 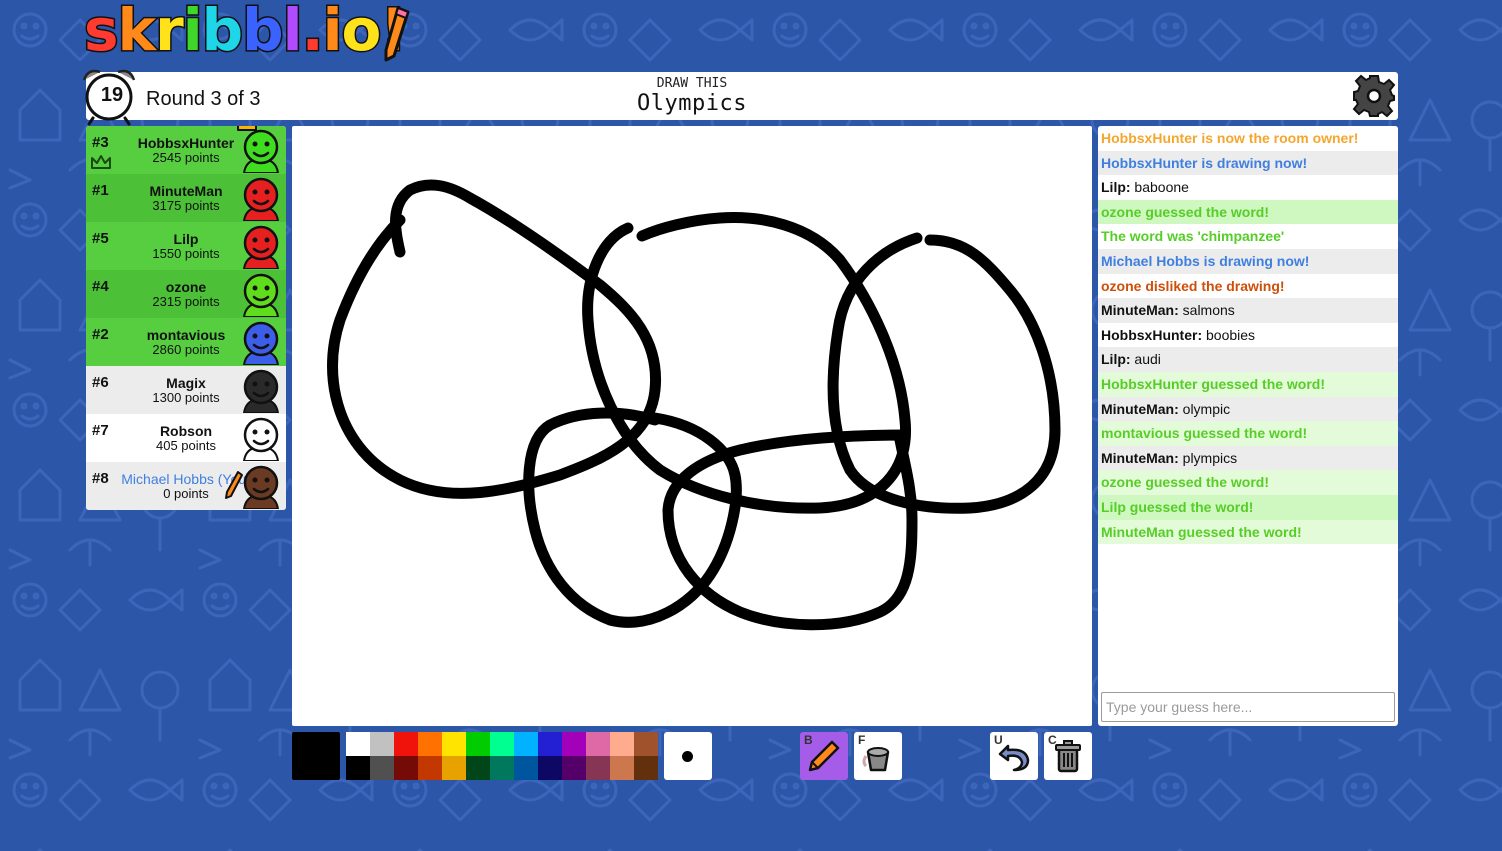 What do you see at coordinates (312, 33) in the screenshot?
I see `logo-letter: .` at bounding box center [312, 33].